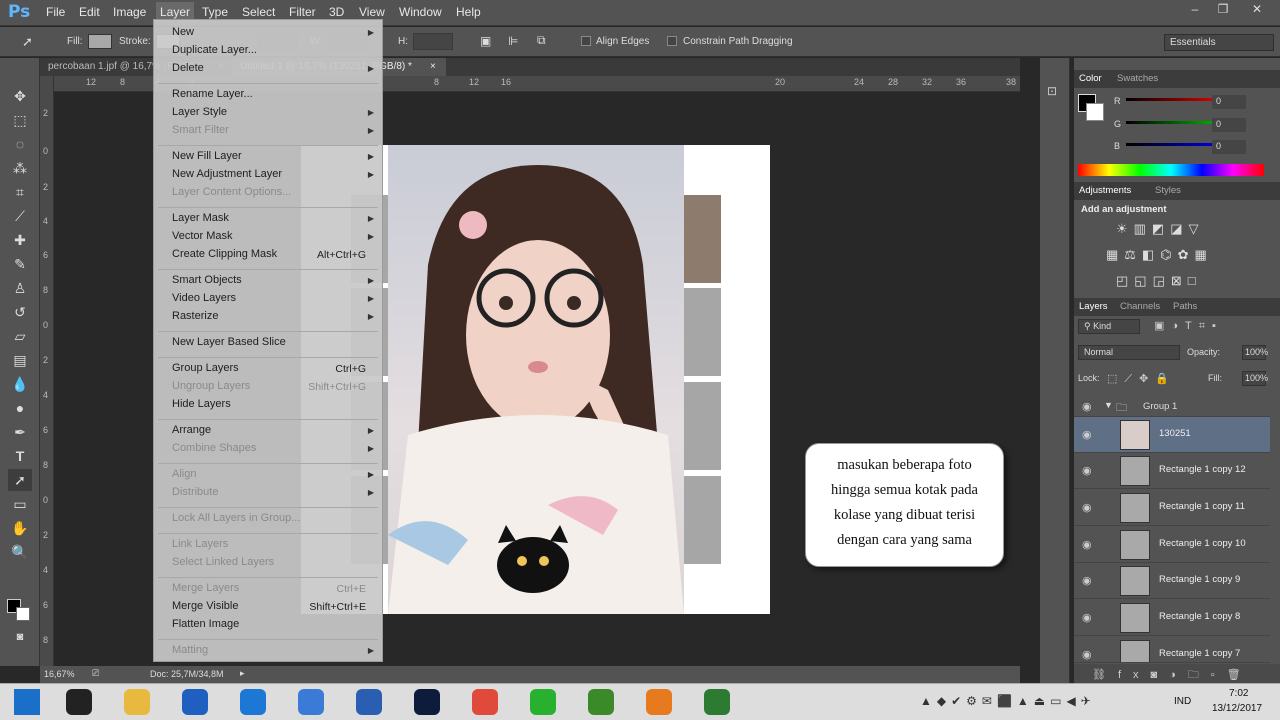 Image resolution: width=1280 pixels, height=720 pixels. What do you see at coordinates (1129, 352) in the screenshot?
I see `blend-mode-select: Normal` at bounding box center [1129, 352].